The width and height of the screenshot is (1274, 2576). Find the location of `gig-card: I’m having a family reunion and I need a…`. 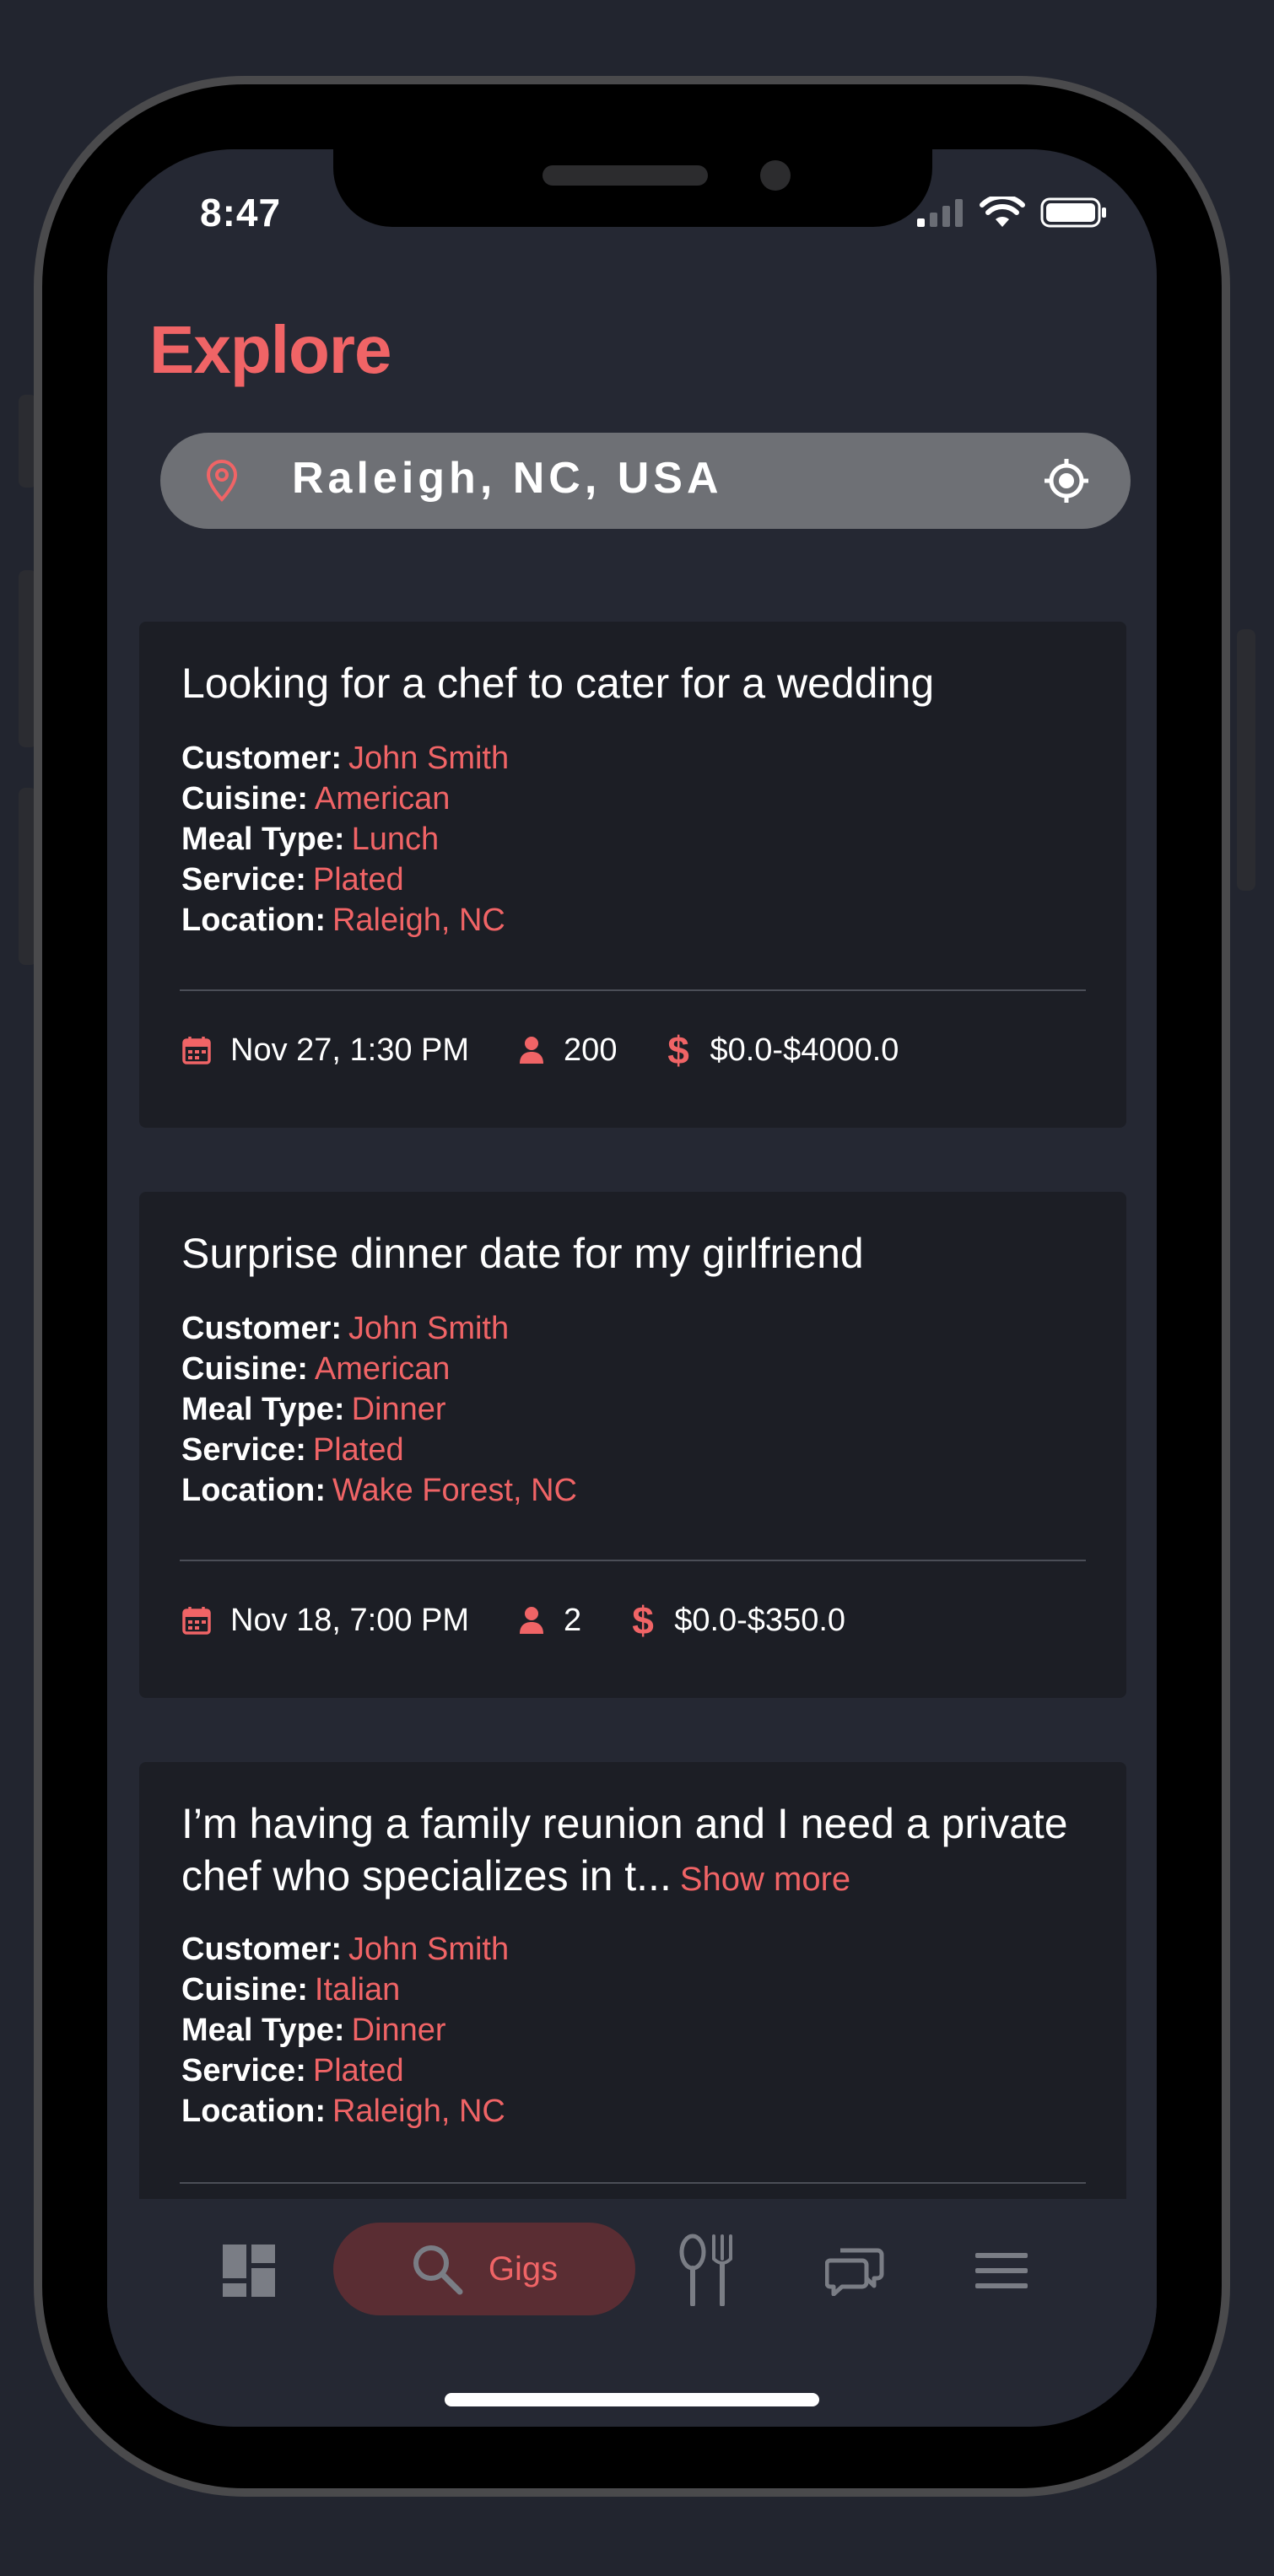

gig-card: I’m having a family reunion and I need a… is located at coordinates (632, 2008).